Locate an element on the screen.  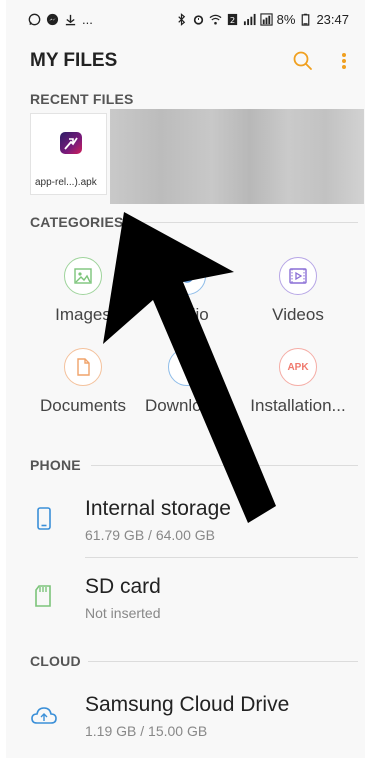
battery-percent: 8% is located at coordinates (286, 19).